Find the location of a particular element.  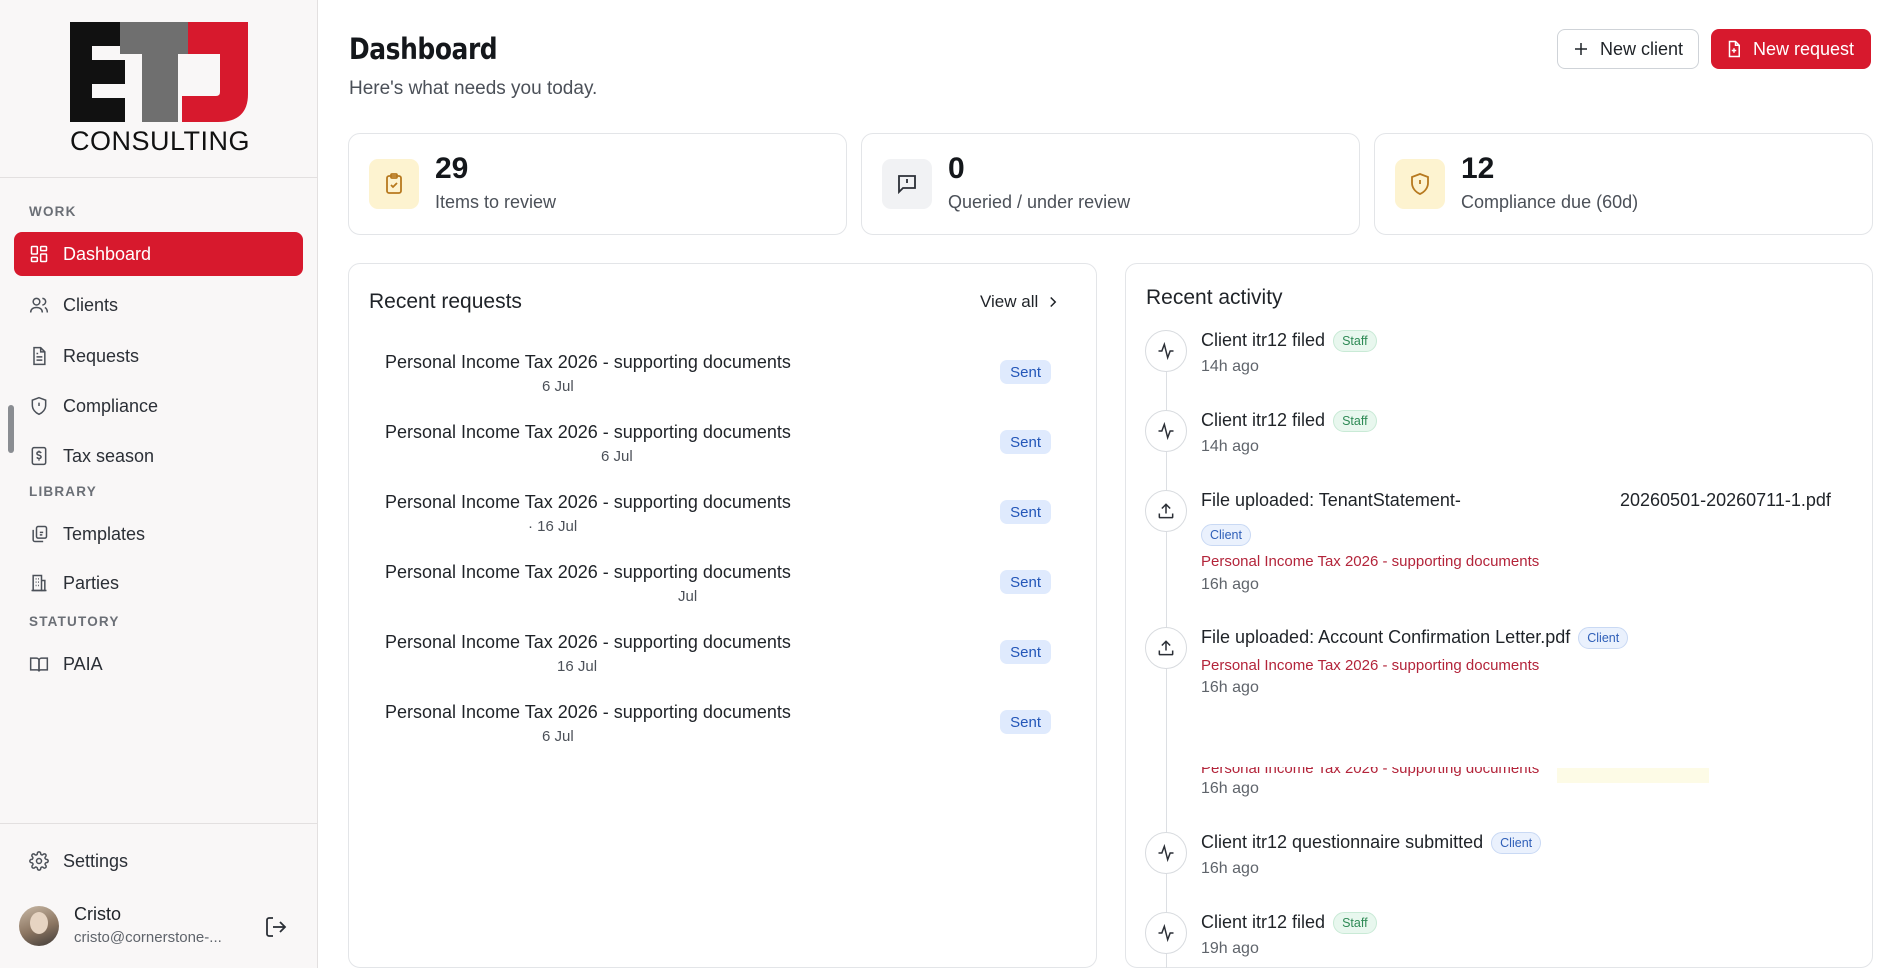

new-request-button: New request is located at coordinates (1791, 49).